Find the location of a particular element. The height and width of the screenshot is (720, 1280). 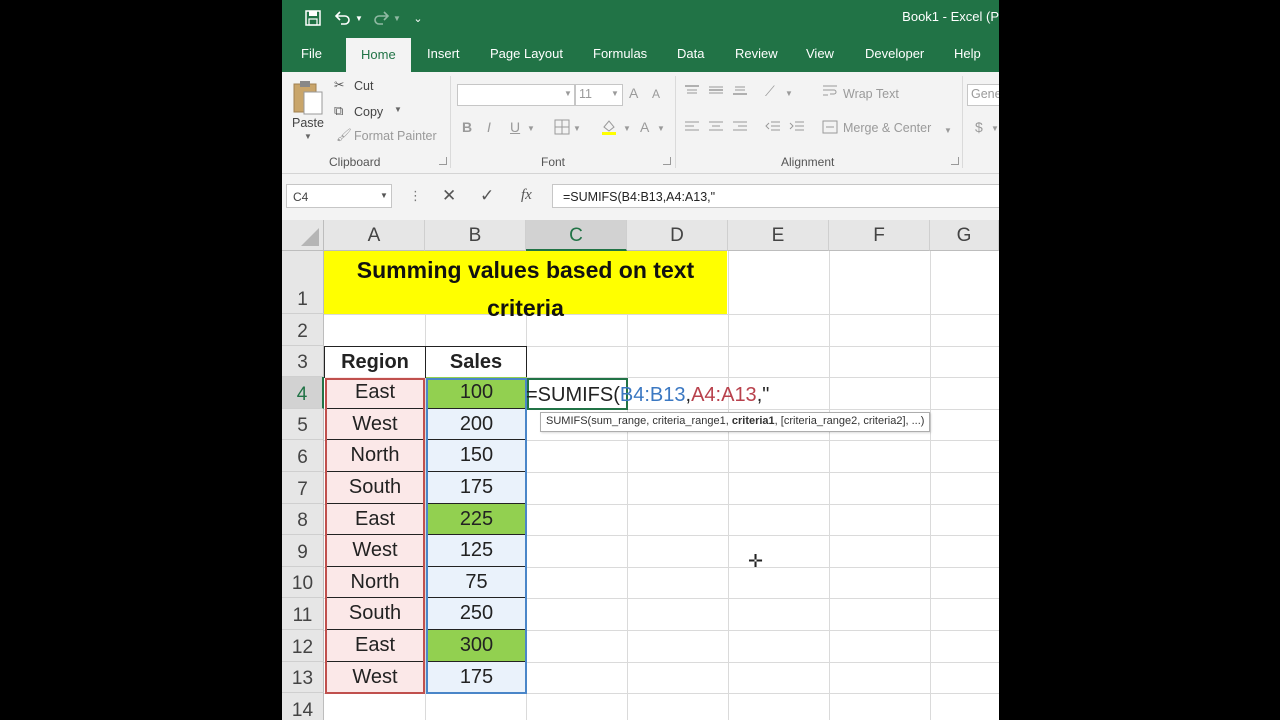

sales-cell: 225 is located at coordinates (476, 519).